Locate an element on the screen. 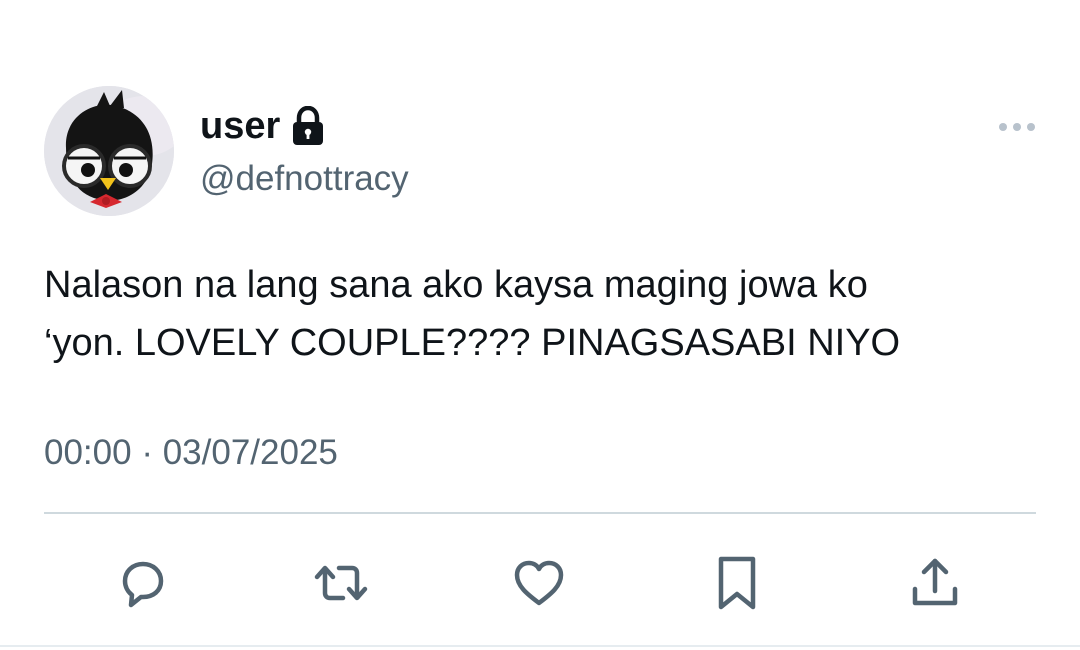  avatar-image is located at coordinates (109, 151).